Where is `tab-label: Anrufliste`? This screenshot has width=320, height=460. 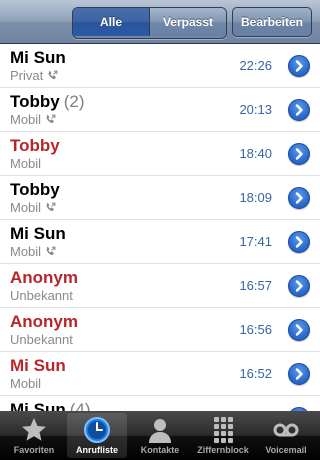 tab-label: Anrufliste is located at coordinates (96, 450).